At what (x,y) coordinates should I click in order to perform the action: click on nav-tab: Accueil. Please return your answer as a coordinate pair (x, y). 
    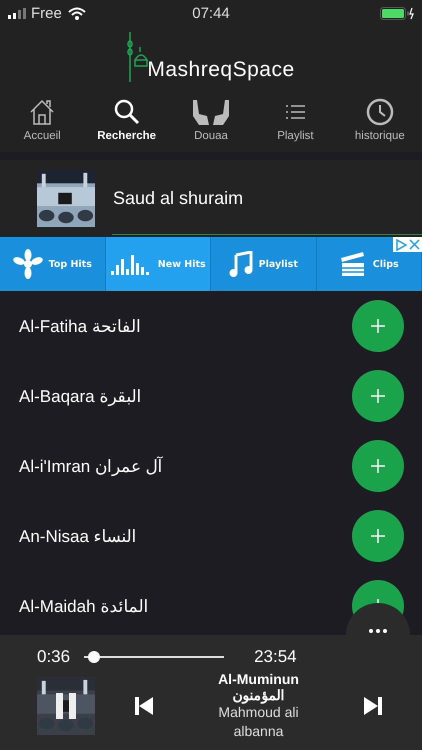
    Looking at the image, I should click on (42, 124).